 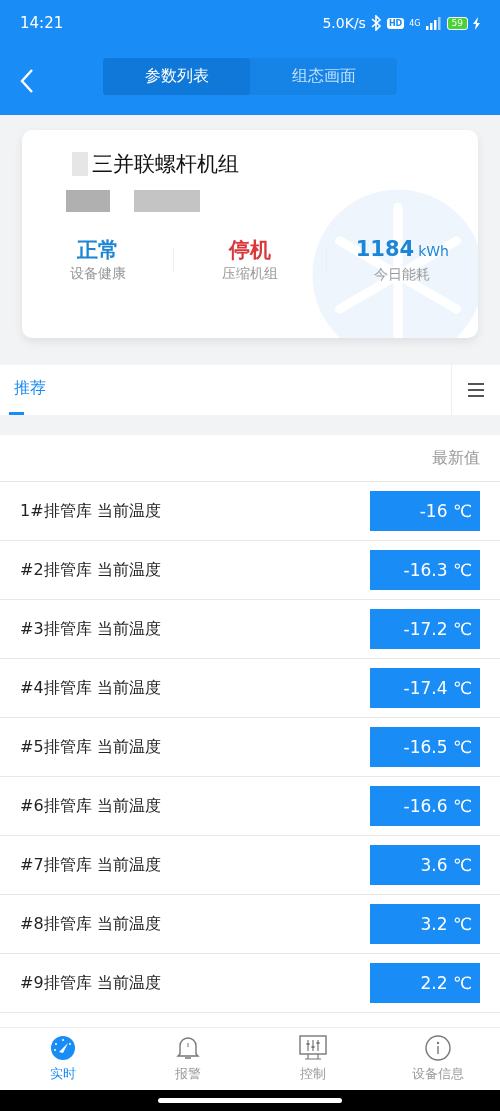 What do you see at coordinates (425, 924) in the screenshot?
I see `parameter-value: 3.2 ℃` at bounding box center [425, 924].